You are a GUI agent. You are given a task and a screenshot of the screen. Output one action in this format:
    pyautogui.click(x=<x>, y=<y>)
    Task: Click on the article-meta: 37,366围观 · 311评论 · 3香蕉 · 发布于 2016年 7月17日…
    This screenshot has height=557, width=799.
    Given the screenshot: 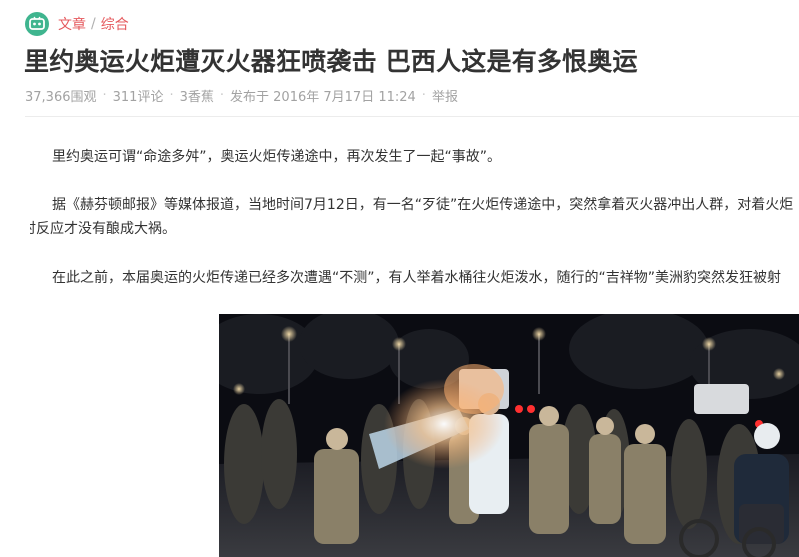 What is the action you would take?
    pyautogui.click(x=241, y=95)
    